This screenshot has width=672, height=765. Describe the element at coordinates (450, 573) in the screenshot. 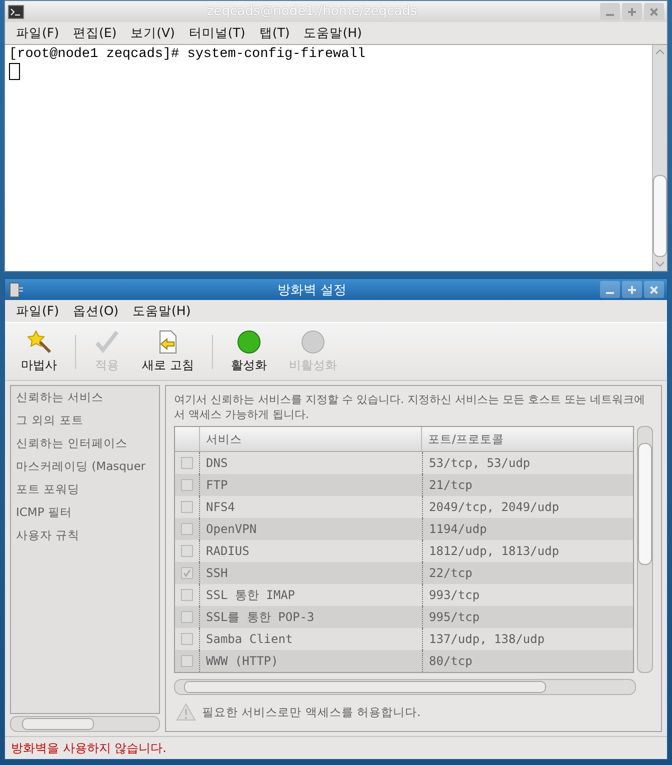

I see `table-cell: 22/tcp` at that location.